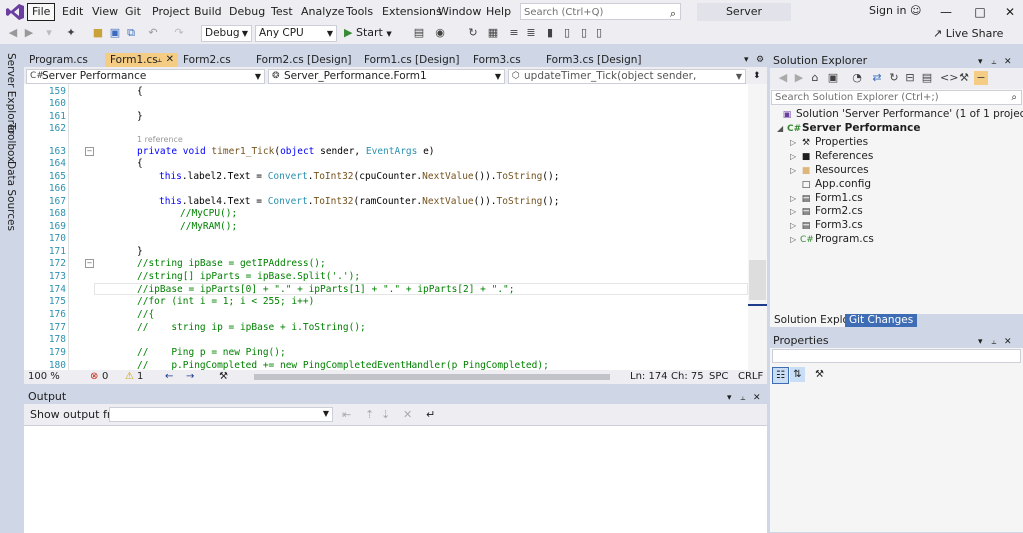 The height and width of the screenshot is (533, 1023). I want to click on comment-icon: ≡, so click(514, 33).